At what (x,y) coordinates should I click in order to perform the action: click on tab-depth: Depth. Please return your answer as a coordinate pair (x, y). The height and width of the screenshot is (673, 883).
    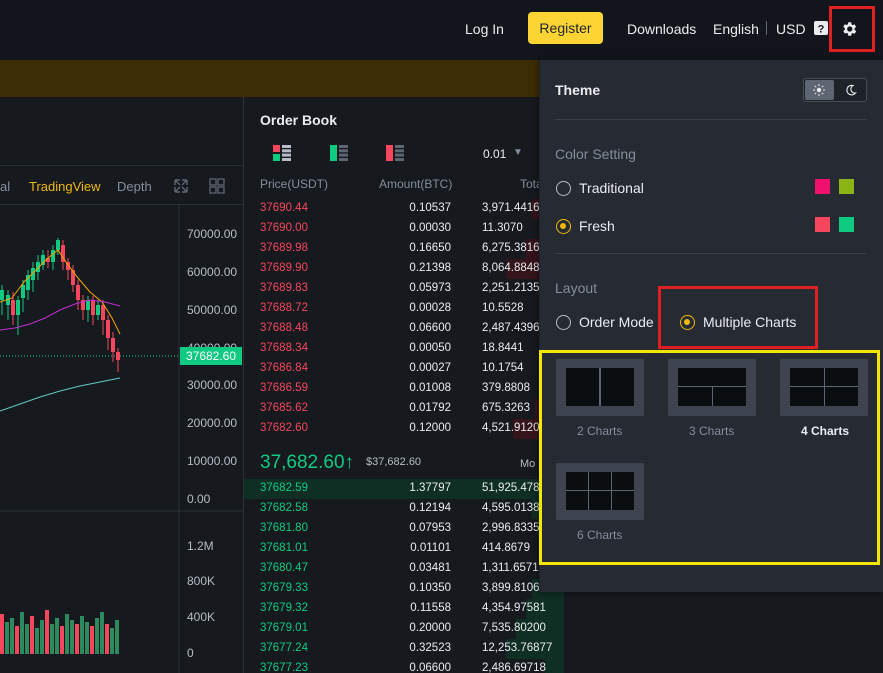
    Looking at the image, I should click on (134, 186).